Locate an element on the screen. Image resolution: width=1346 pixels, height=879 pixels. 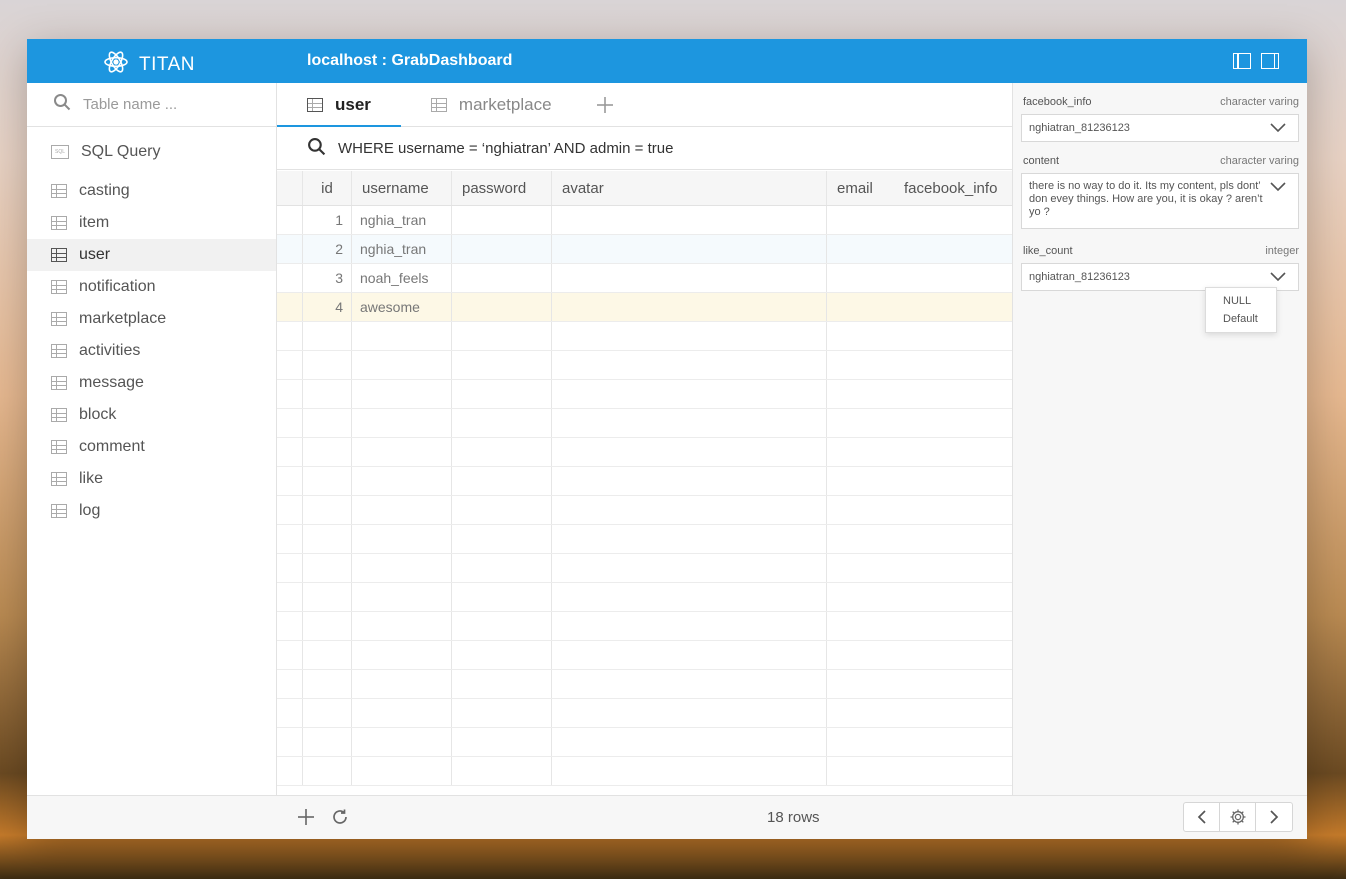
row-count: 18 rows is located at coordinates (793, 817).